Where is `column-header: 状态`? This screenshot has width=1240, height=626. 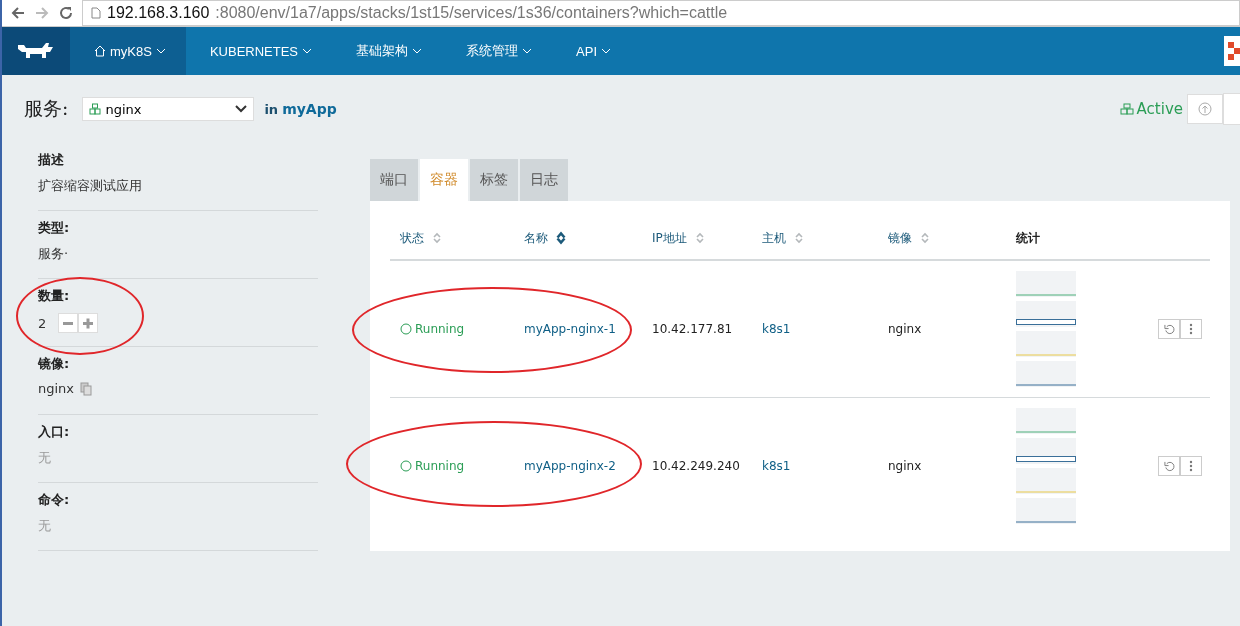
column-header: 状态 is located at coordinates (412, 238).